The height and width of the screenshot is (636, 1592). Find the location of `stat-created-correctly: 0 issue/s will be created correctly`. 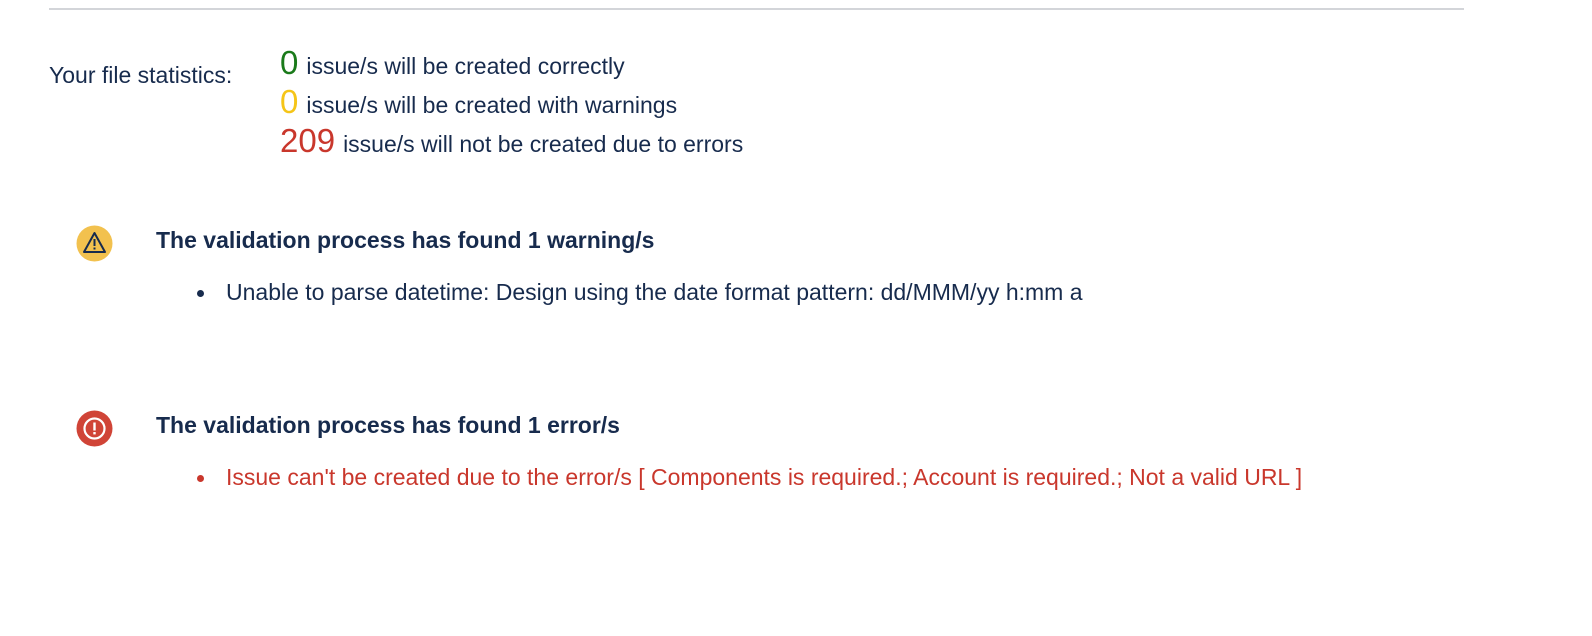

stat-created-correctly: 0 issue/s will be created correctly is located at coordinates (452, 64).